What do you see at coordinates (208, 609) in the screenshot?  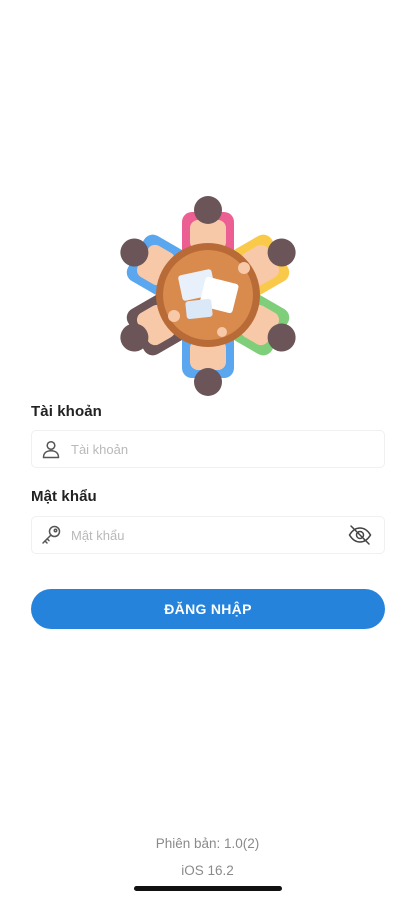 I see `login-button: ĐĂNG NHẬP` at bounding box center [208, 609].